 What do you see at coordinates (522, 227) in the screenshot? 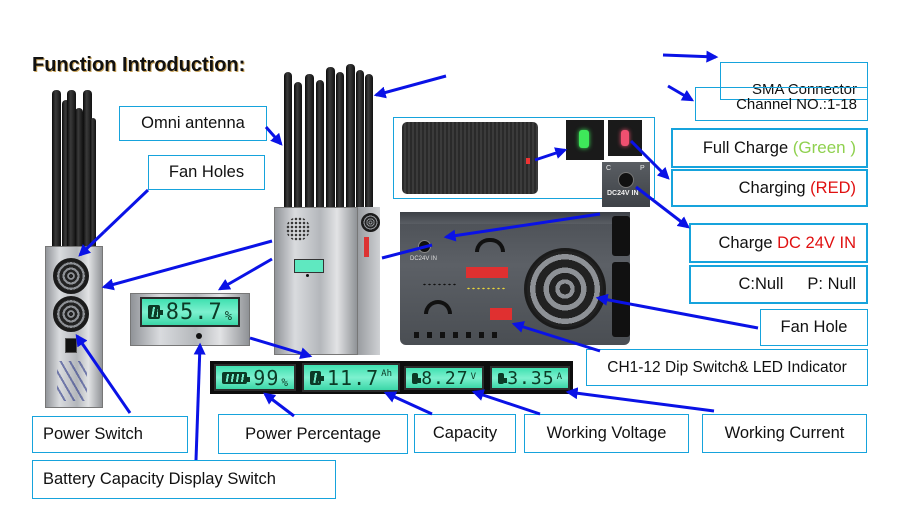
I see `arrow-dc-port` at bounding box center [522, 227].